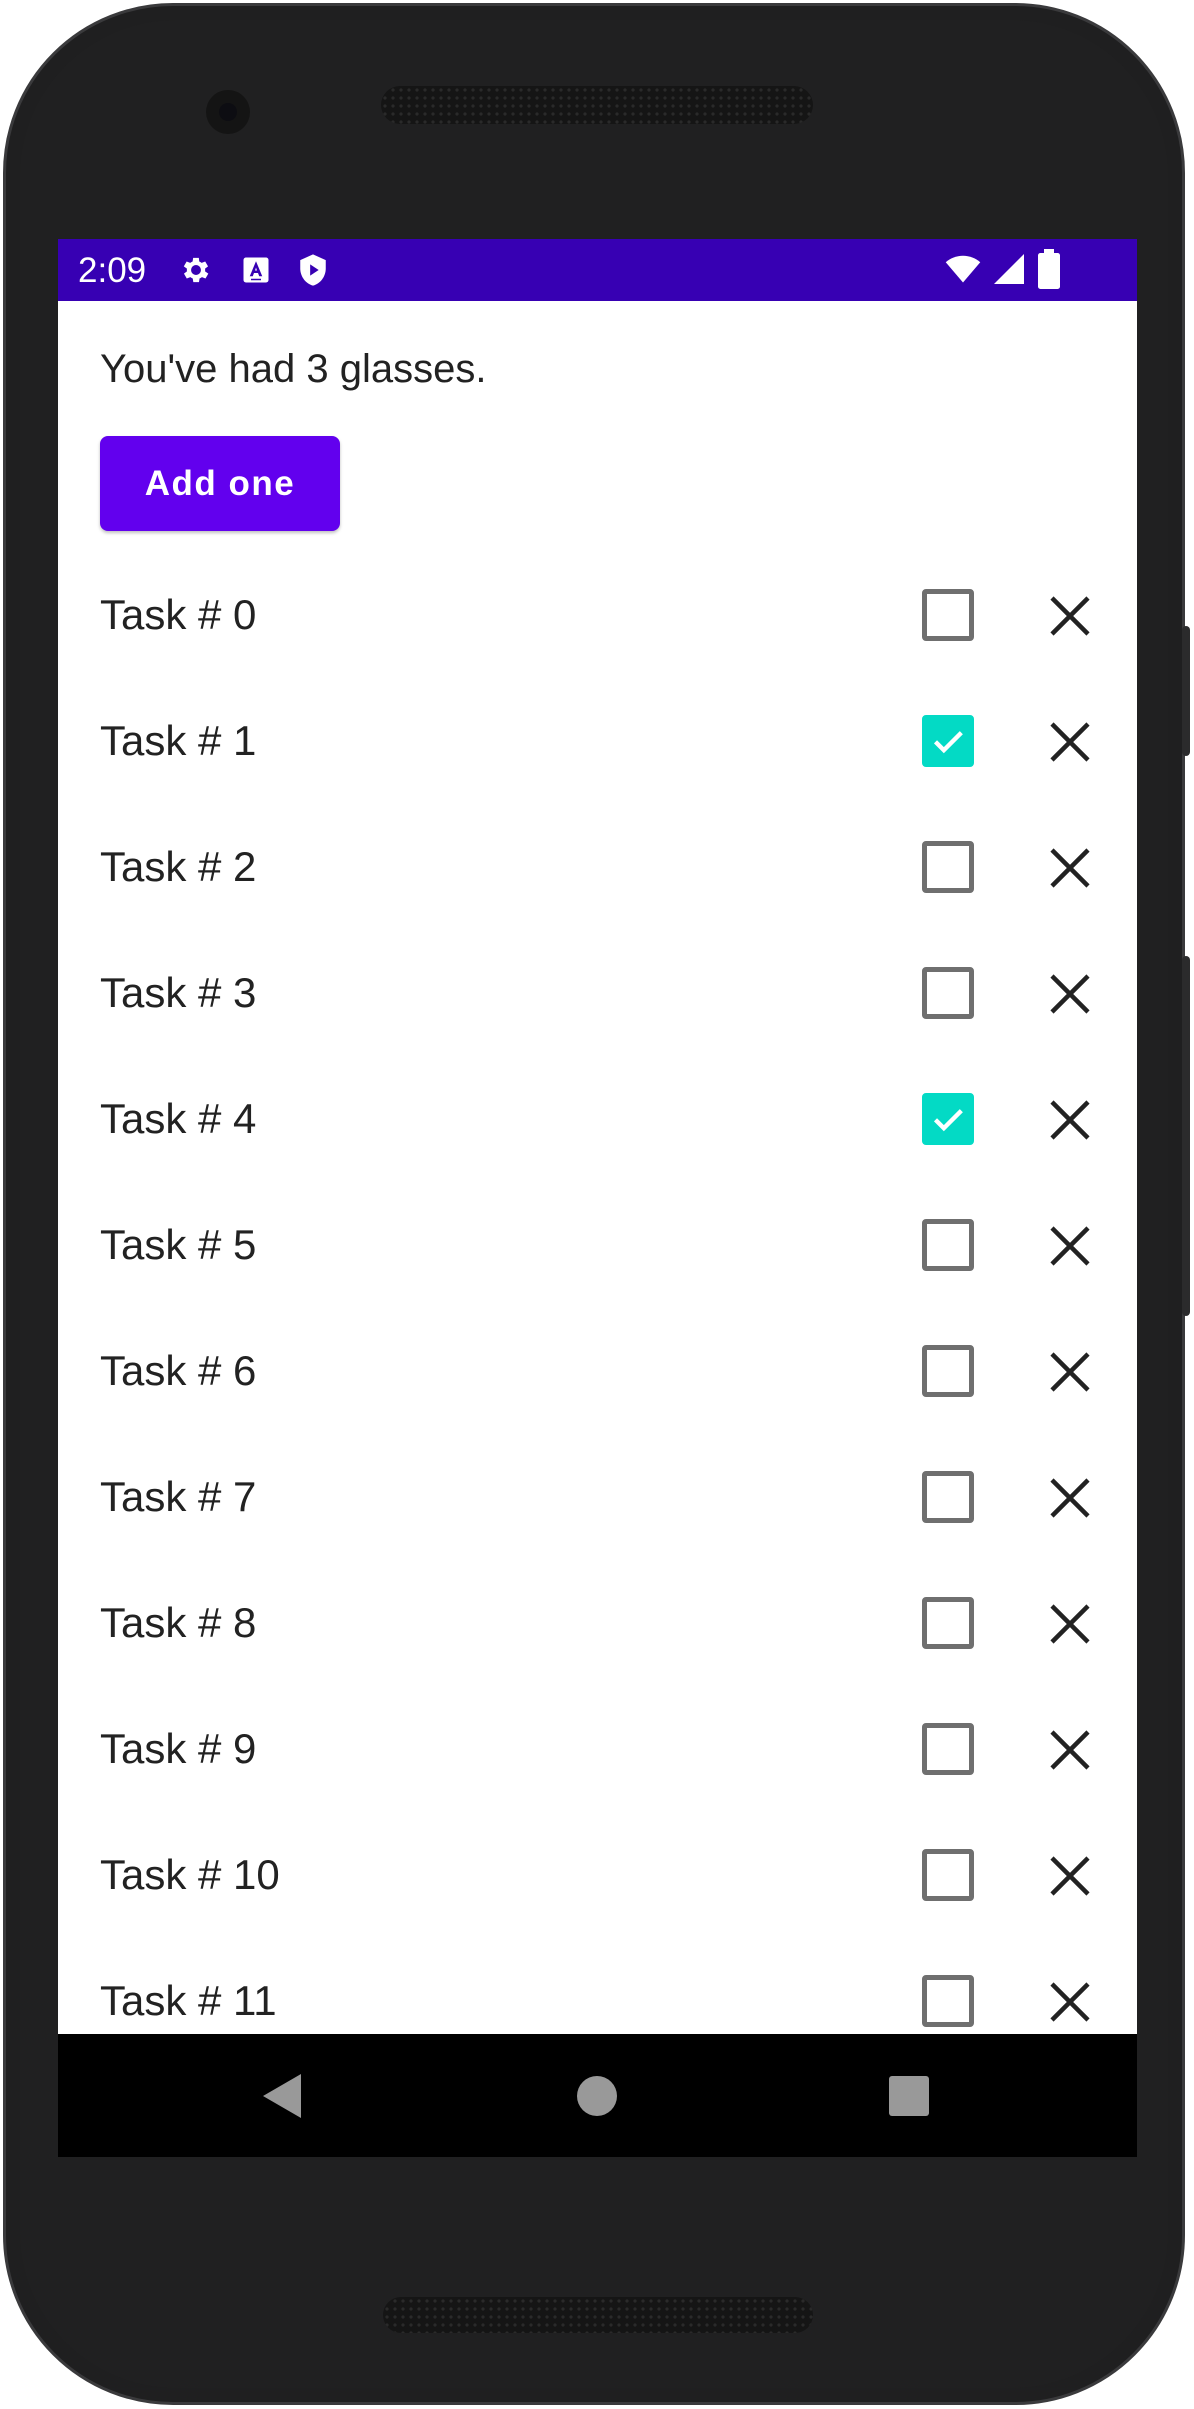 Image resolution: width=1194 pixels, height=2409 pixels. I want to click on volume-button, so click(1186, 1136).